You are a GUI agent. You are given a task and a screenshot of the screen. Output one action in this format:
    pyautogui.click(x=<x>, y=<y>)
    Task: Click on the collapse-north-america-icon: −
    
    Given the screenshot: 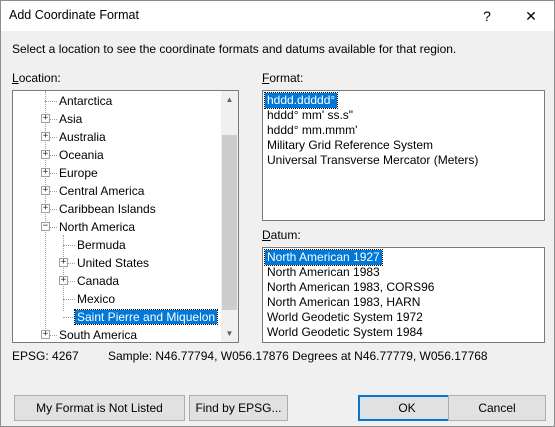 What is the action you would take?
    pyautogui.click(x=45, y=226)
    